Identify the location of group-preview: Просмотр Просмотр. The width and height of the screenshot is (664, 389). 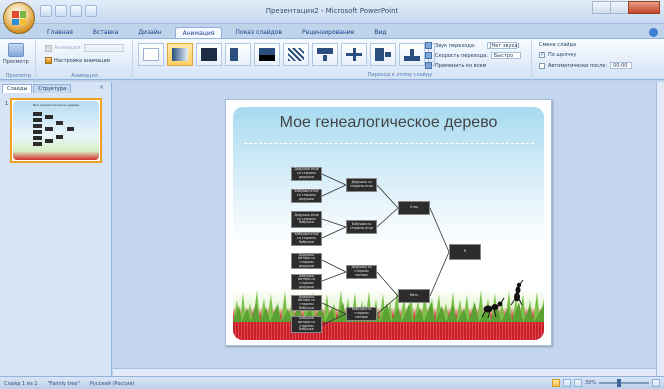
(19, 60).